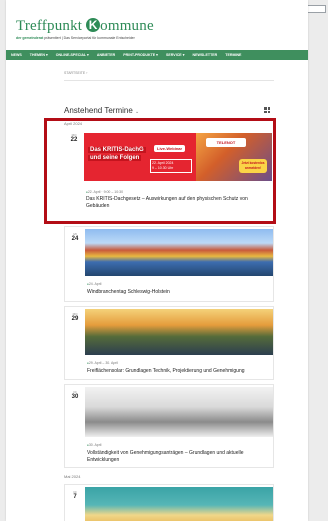 The width and height of the screenshot is (328, 521). What do you see at coordinates (102, 363) in the screenshot?
I see `event-meta: 29. April – 30. April` at bounding box center [102, 363].